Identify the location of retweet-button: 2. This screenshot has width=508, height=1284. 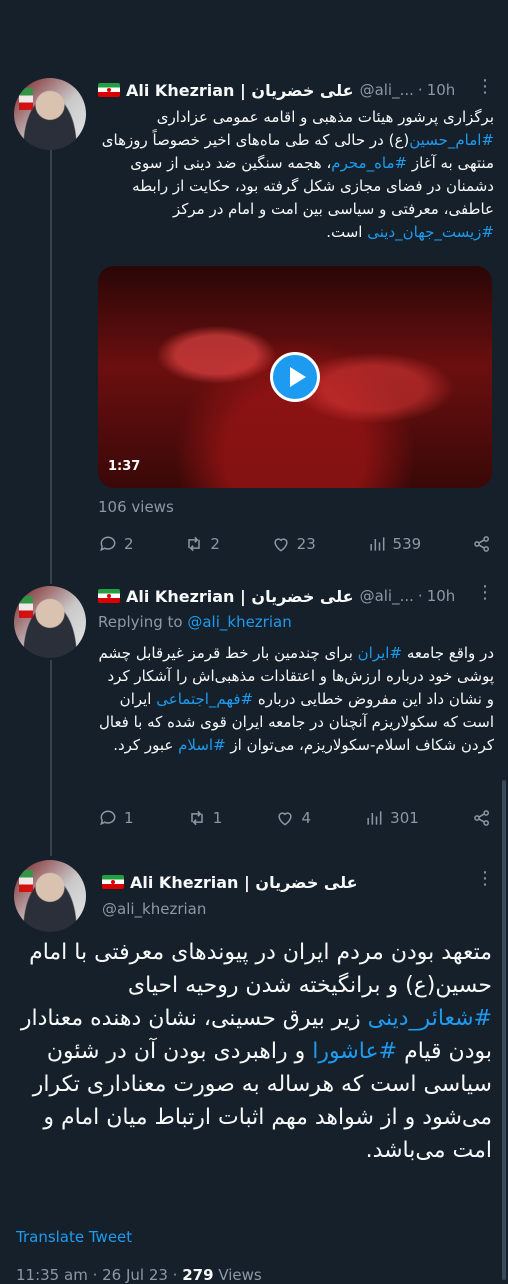
(202, 544).